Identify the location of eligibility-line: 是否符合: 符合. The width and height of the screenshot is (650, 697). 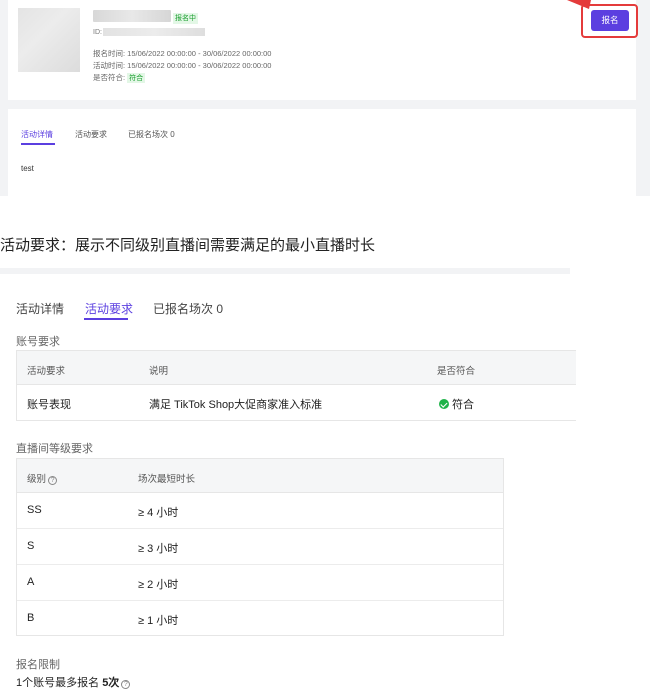
(119, 77).